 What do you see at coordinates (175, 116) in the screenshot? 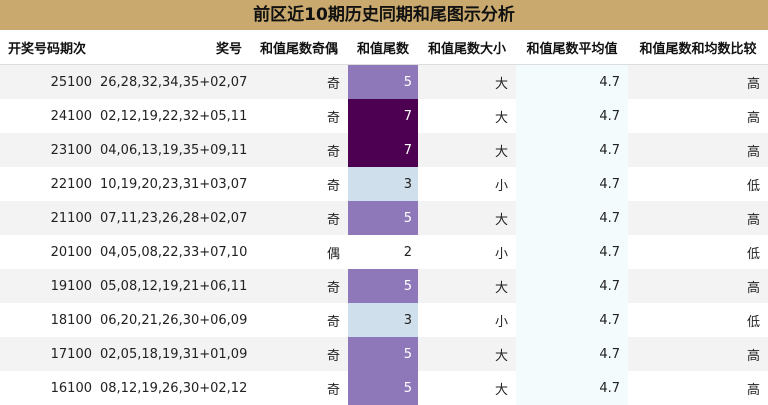
I see `numbers-cell: 02,12,19,22,32+05,11` at bounding box center [175, 116].